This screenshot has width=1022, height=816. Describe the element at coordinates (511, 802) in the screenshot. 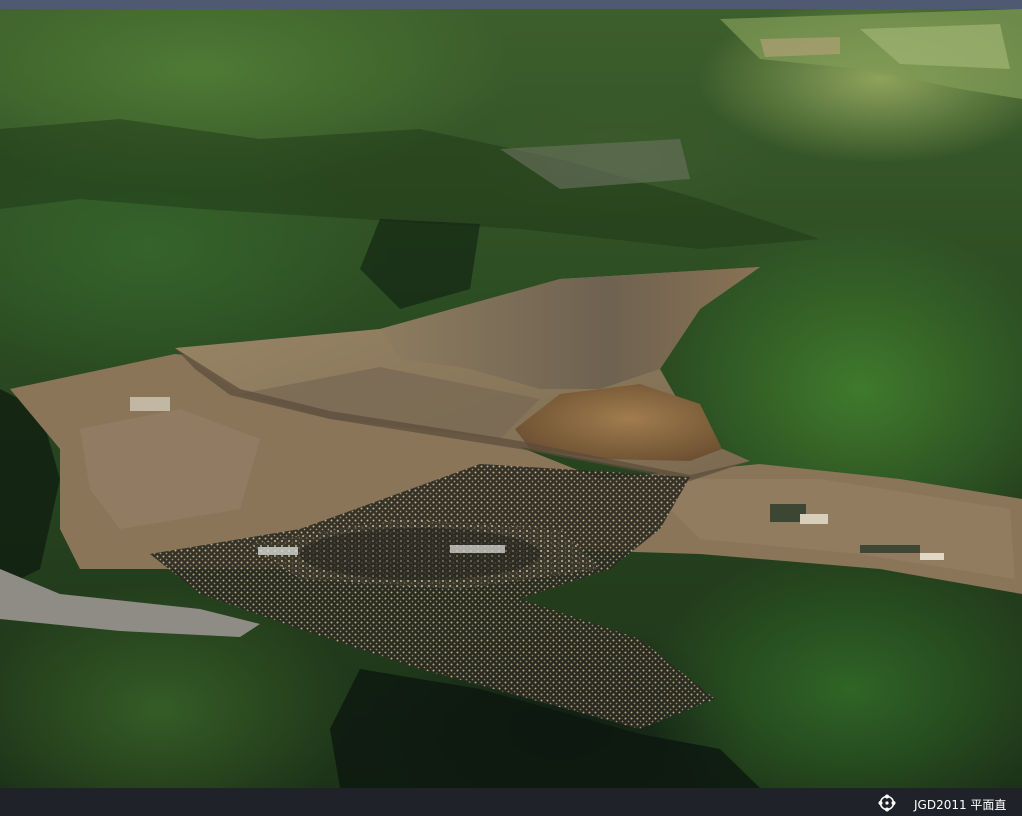

I see `status-bar` at that location.